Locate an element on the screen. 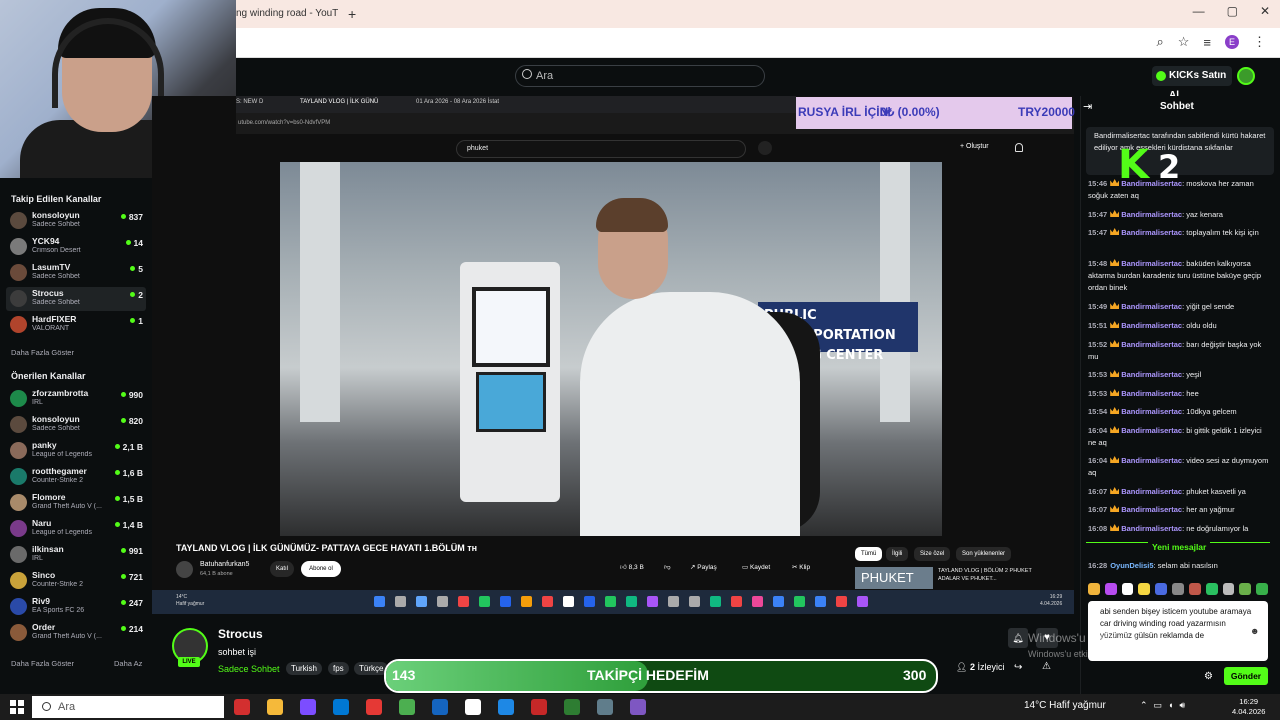 This screenshot has width=1280, height=720. message-time: 15:47 is located at coordinates (1098, 232).